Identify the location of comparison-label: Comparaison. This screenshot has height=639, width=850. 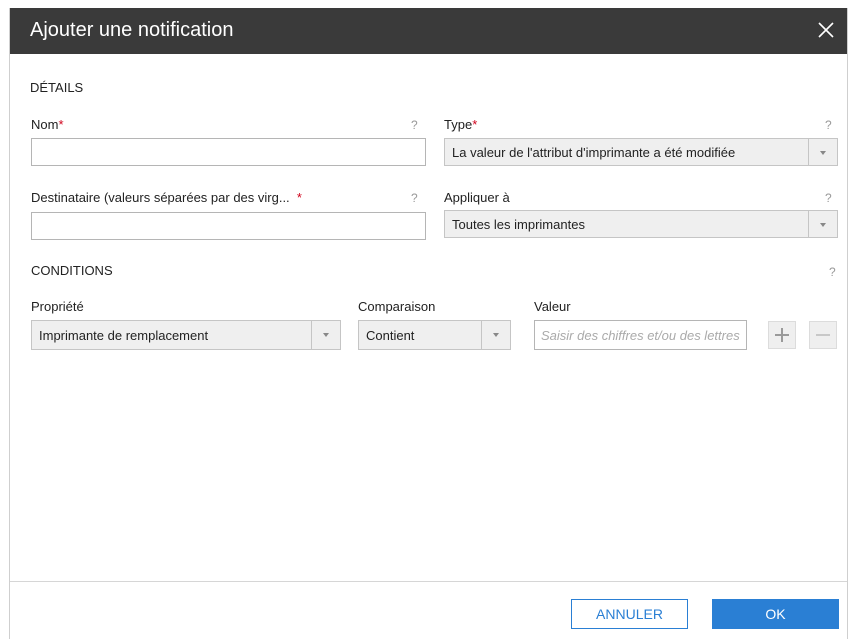
(397, 306).